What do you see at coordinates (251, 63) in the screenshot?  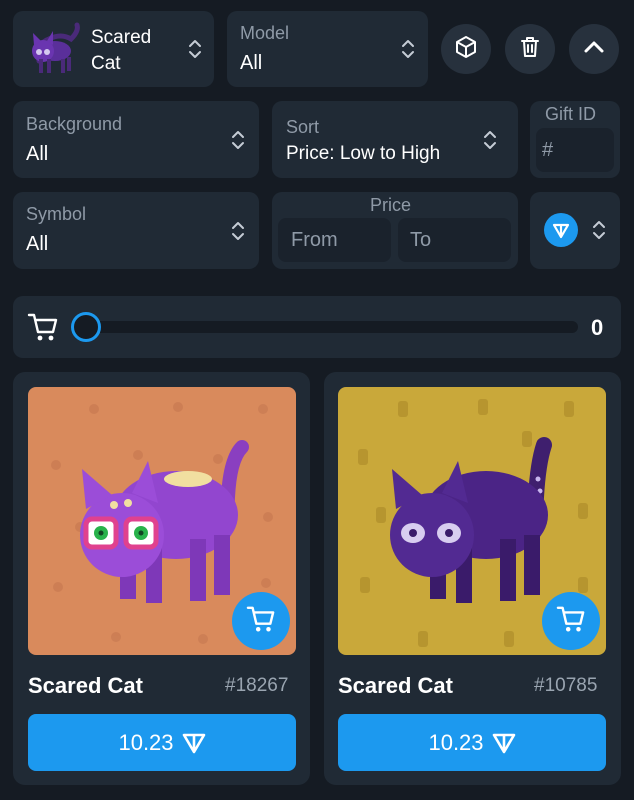 I see `model-value: All` at bounding box center [251, 63].